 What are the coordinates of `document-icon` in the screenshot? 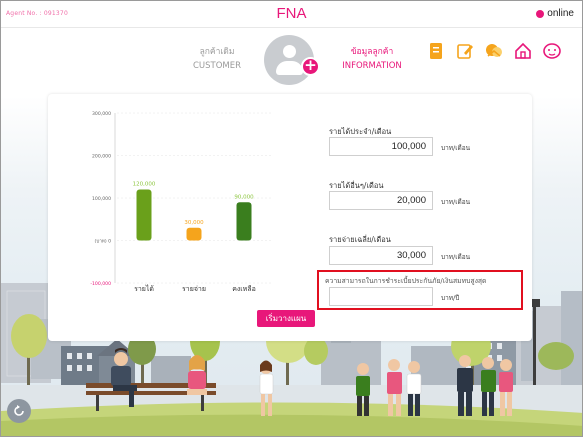 It's located at (436, 51).